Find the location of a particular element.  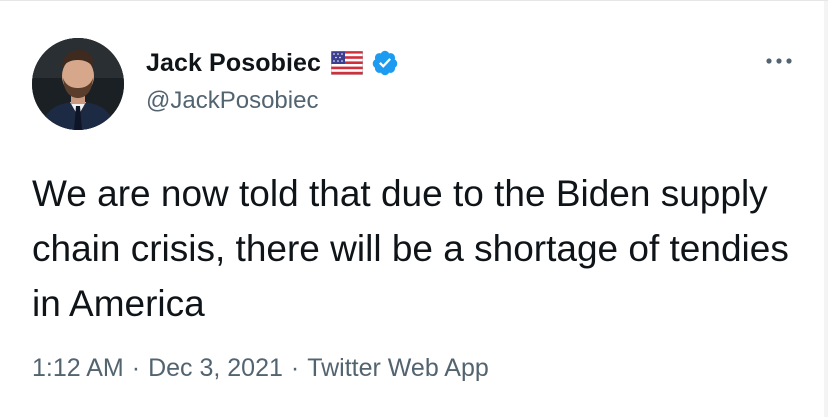

tweet-timestamp-date: Dec 3, 2021 is located at coordinates (215, 368).